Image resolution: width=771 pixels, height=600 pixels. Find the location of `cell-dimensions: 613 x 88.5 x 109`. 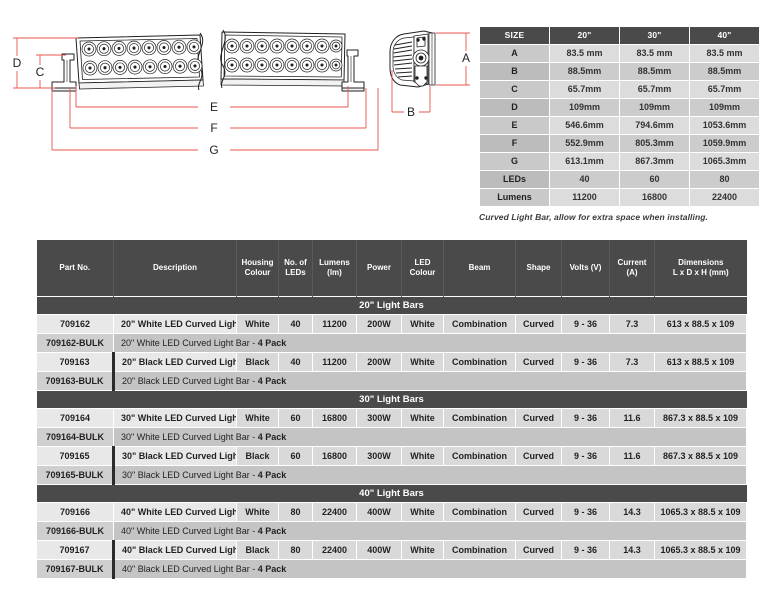

cell-dimensions: 613 x 88.5 x 109 is located at coordinates (700, 324).